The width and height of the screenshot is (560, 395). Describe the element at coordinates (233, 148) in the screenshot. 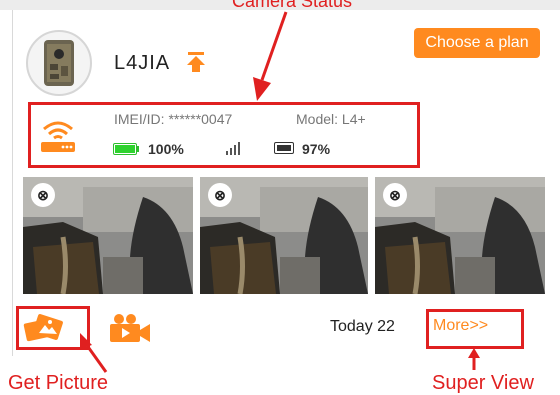

I see `signal-bars-icon` at that location.